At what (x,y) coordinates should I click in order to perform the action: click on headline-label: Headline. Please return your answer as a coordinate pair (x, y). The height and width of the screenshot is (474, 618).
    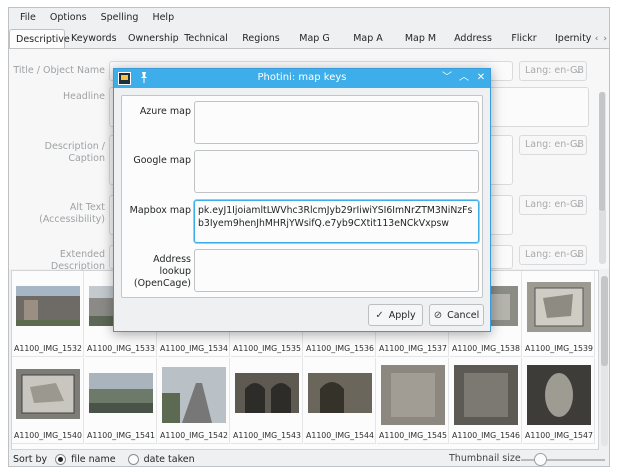
    Looking at the image, I should click on (84, 96).